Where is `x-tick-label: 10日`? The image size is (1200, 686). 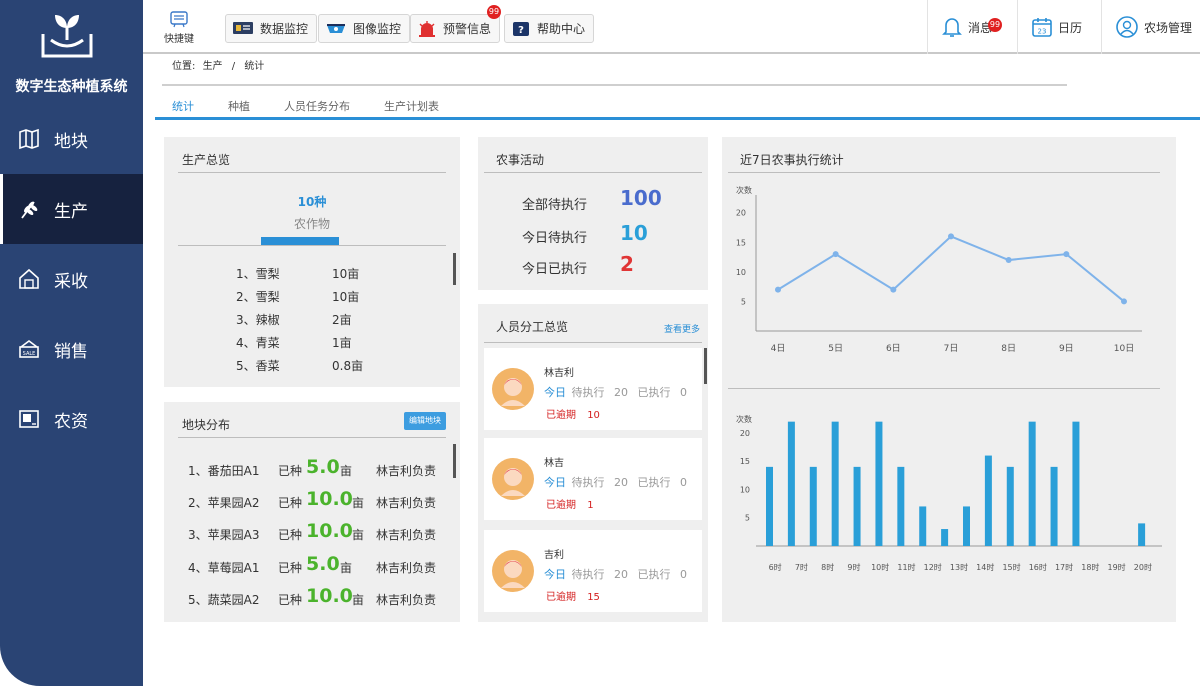
x-tick-label: 10日 is located at coordinates (1124, 348).